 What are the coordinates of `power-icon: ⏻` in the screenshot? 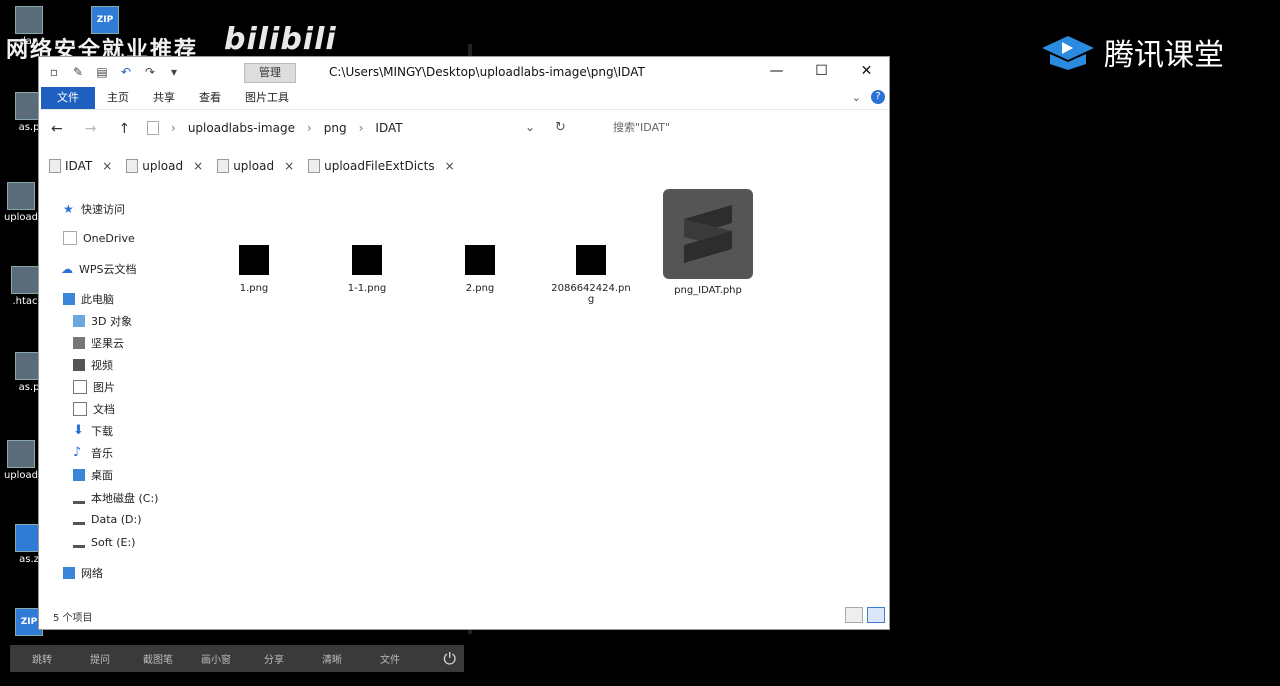 It's located at (449, 659).